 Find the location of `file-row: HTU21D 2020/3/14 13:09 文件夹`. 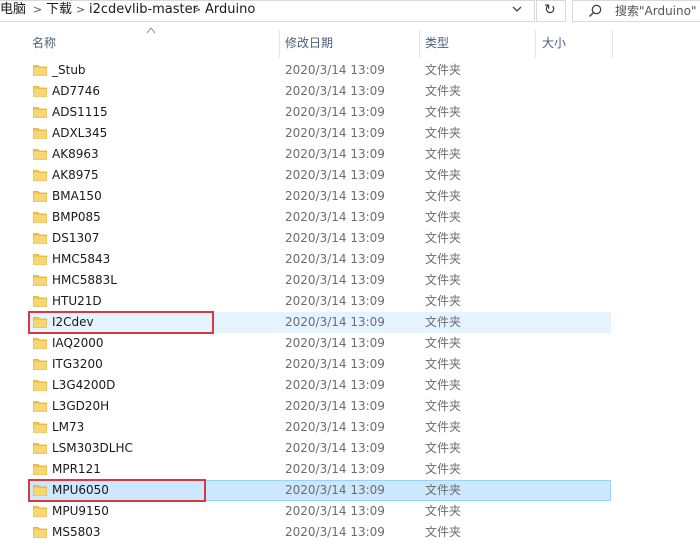

file-row: HTU21D 2020/3/14 13:09 文件夹 is located at coordinates (350, 301).